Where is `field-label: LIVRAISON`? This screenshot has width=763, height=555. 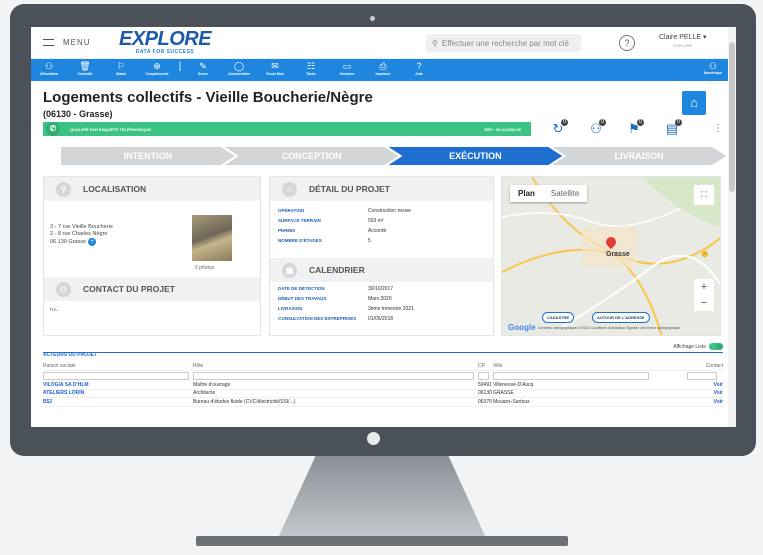
field-label: LIVRAISON is located at coordinates (290, 308).